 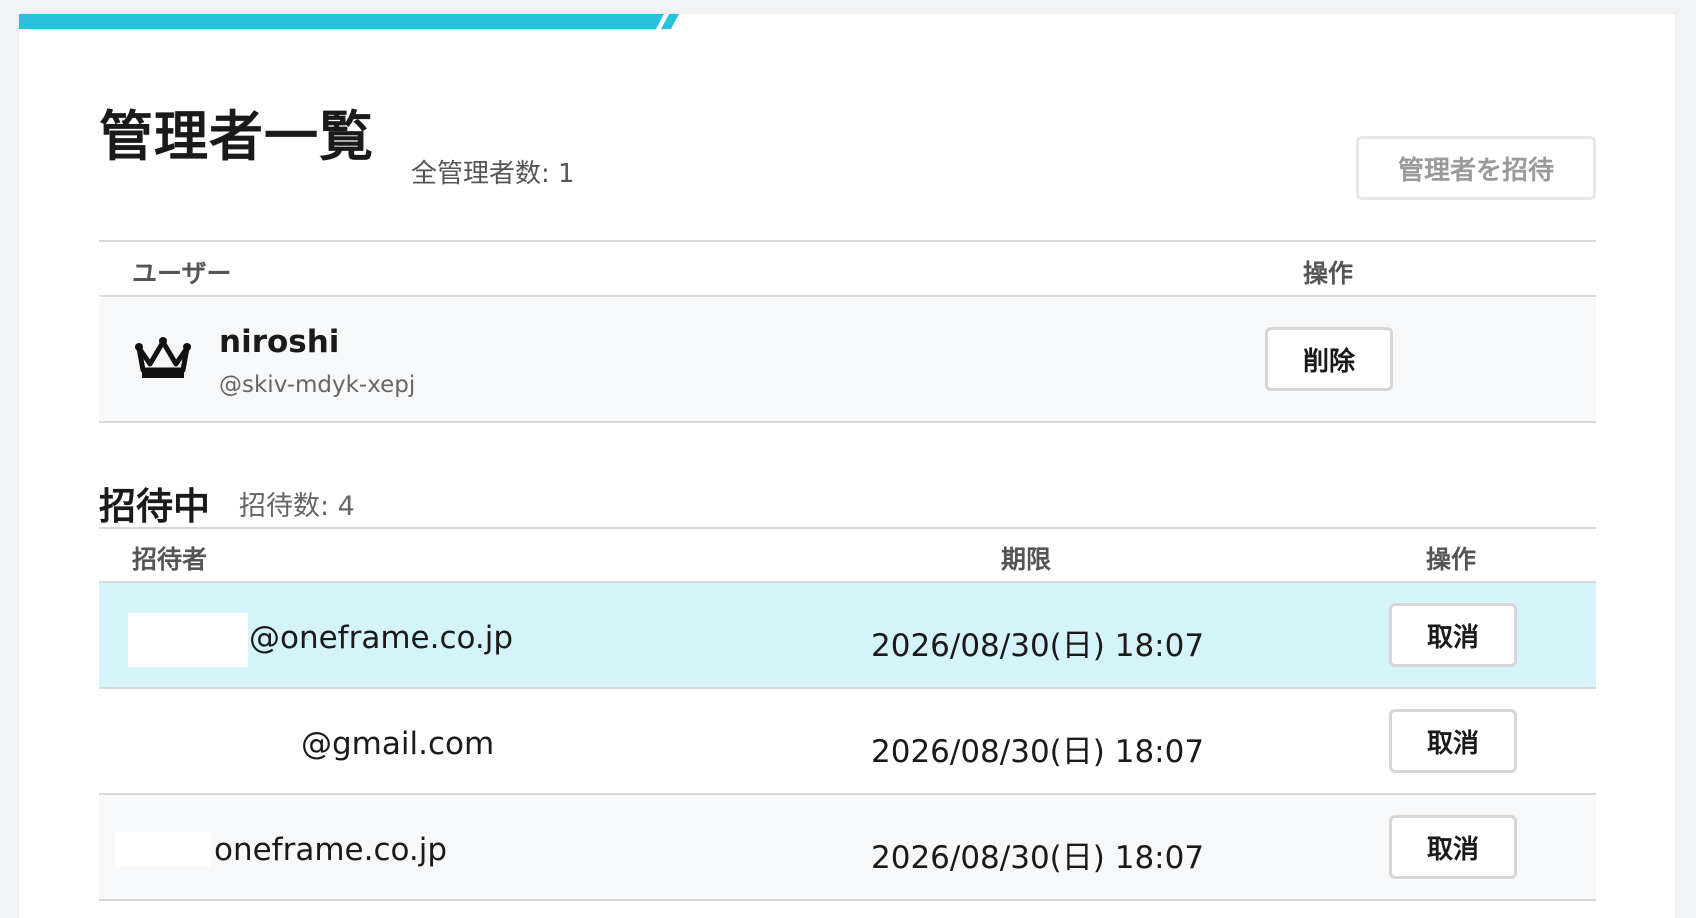 I want to click on column-header-deadline: 期限, so click(x=1026, y=559).